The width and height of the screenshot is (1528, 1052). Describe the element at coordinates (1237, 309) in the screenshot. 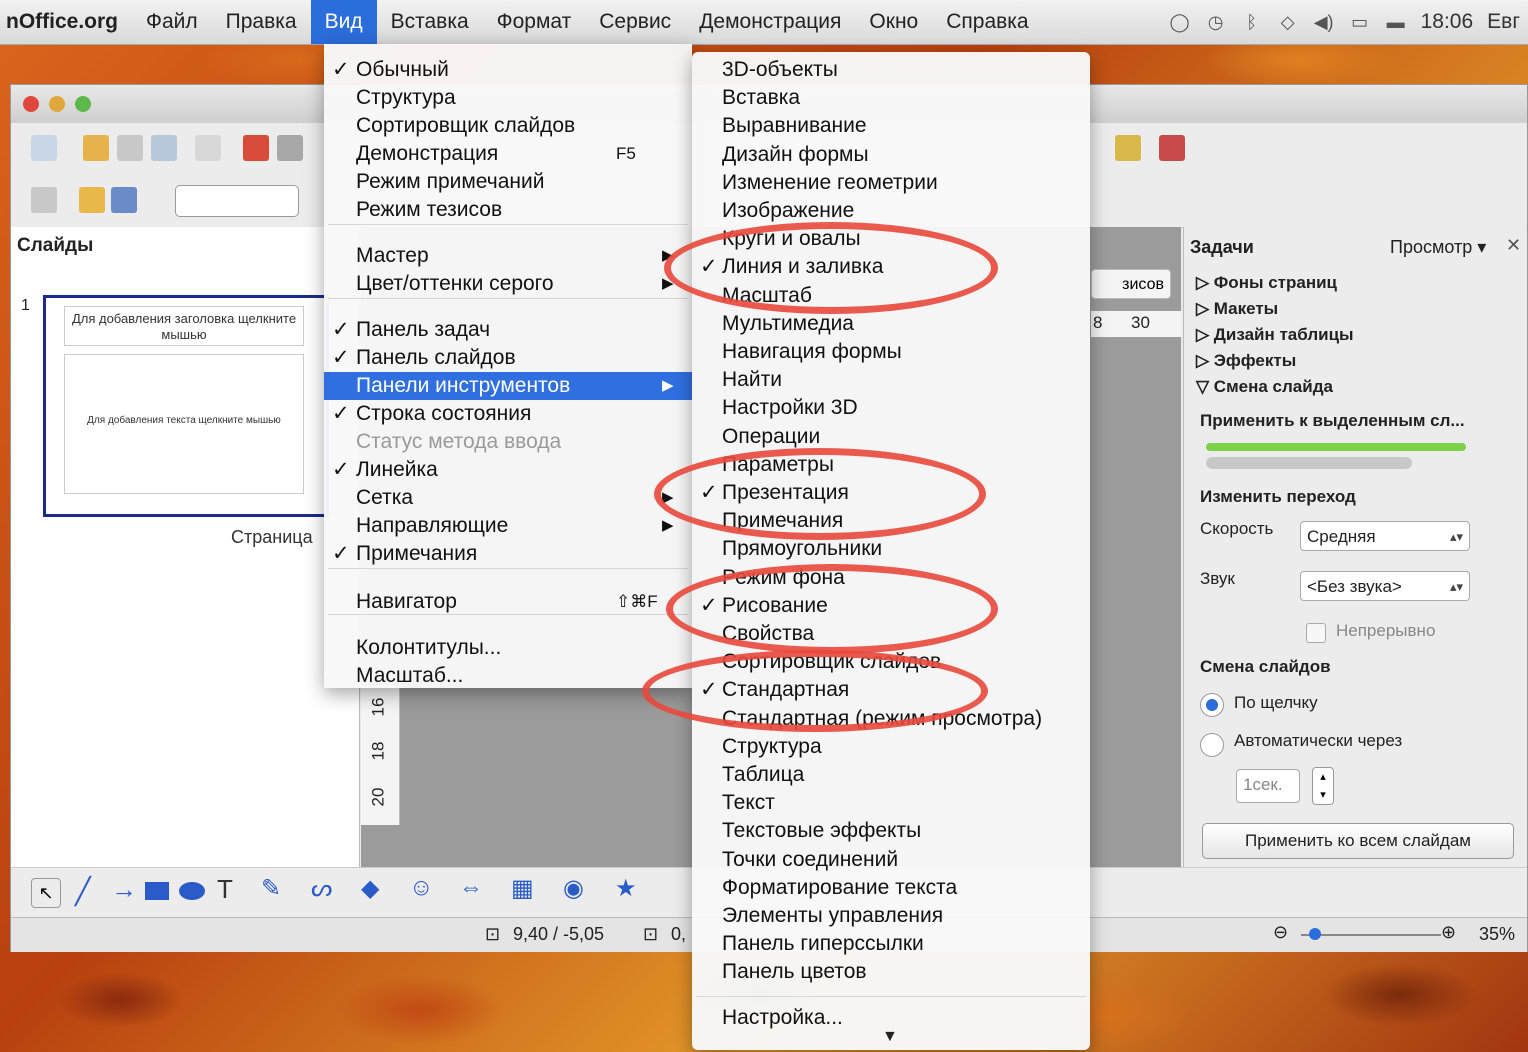

I see `section-layouts: ▷ Макеты` at that location.